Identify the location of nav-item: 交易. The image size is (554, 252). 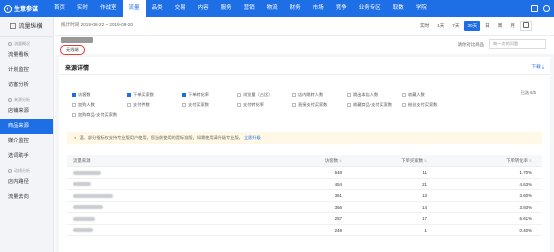
(180, 8).